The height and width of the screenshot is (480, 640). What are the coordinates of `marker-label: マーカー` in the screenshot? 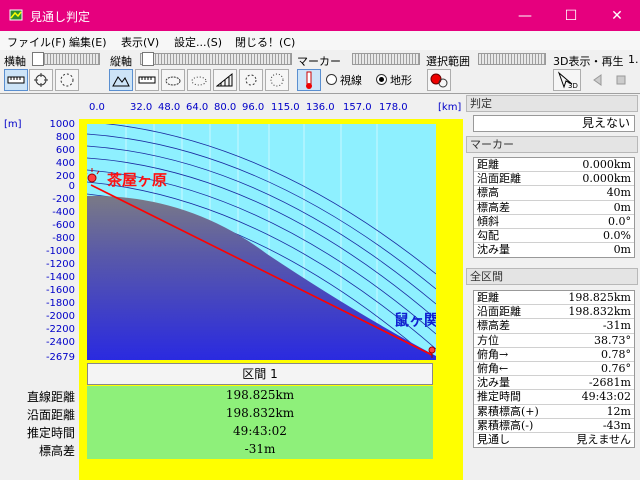 It's located at (319, 61).